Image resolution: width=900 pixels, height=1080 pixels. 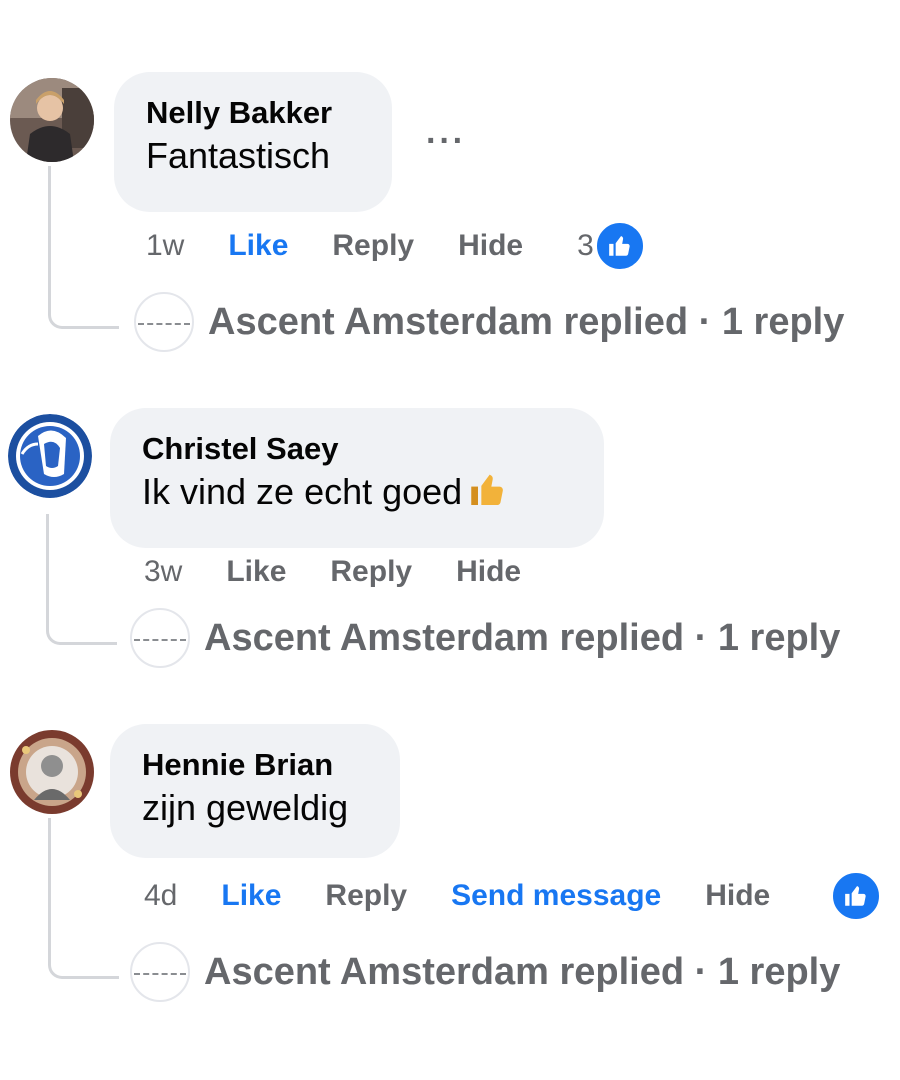 What do you see at coordinates (255, 765) in the screenshot?
I see `comment-author: Hennie Brian` at bounding box center [255, 765].